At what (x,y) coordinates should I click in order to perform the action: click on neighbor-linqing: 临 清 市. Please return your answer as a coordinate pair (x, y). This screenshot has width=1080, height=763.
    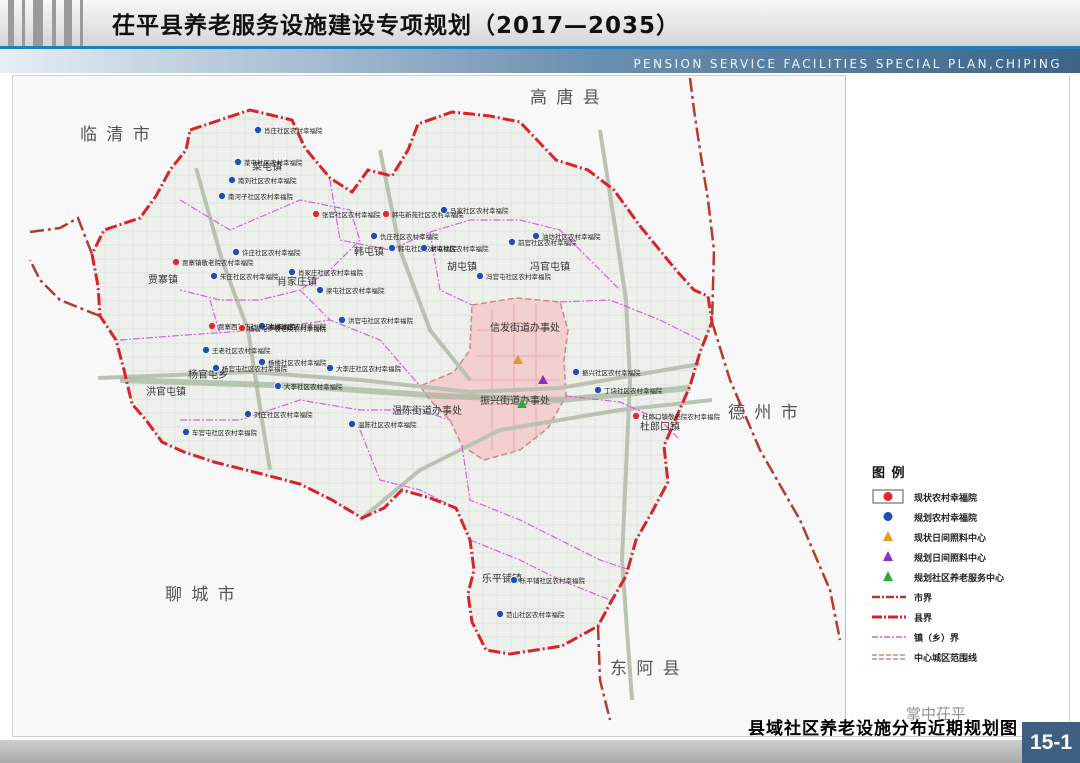
    Looking at the image, I should click on (116, 135).